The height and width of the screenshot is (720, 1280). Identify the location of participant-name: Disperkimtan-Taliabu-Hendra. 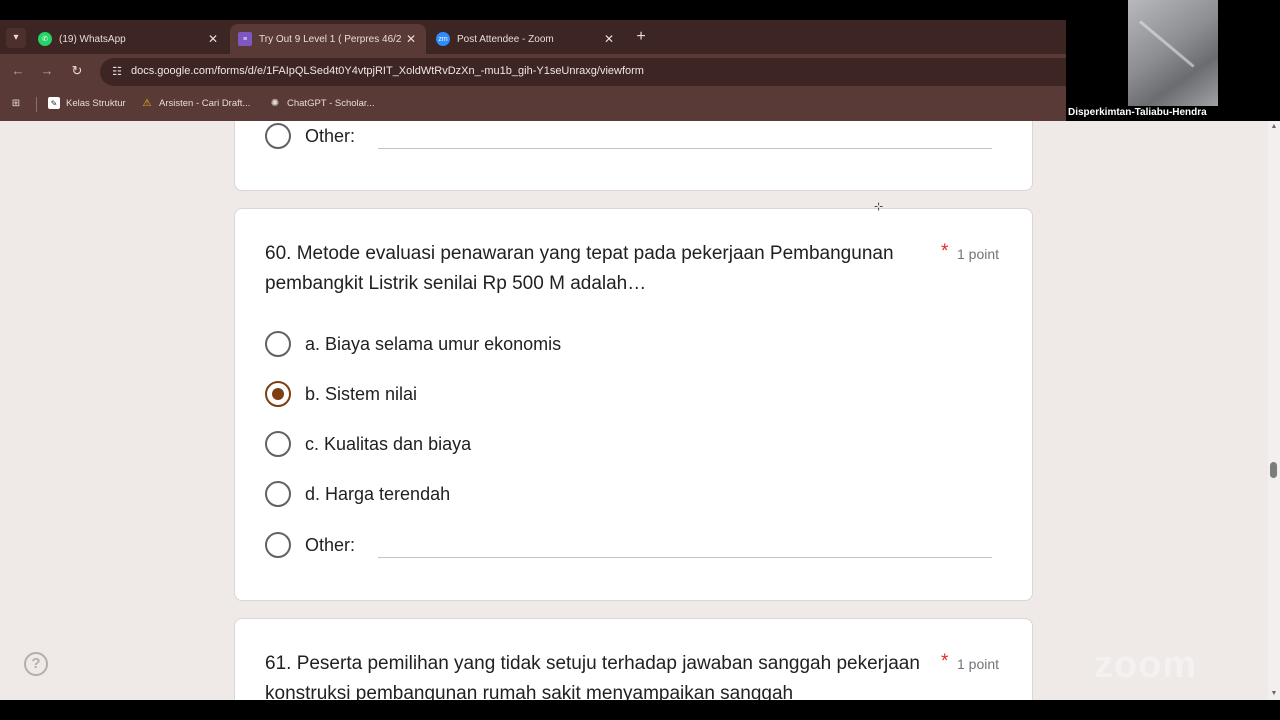
(1137, 112).